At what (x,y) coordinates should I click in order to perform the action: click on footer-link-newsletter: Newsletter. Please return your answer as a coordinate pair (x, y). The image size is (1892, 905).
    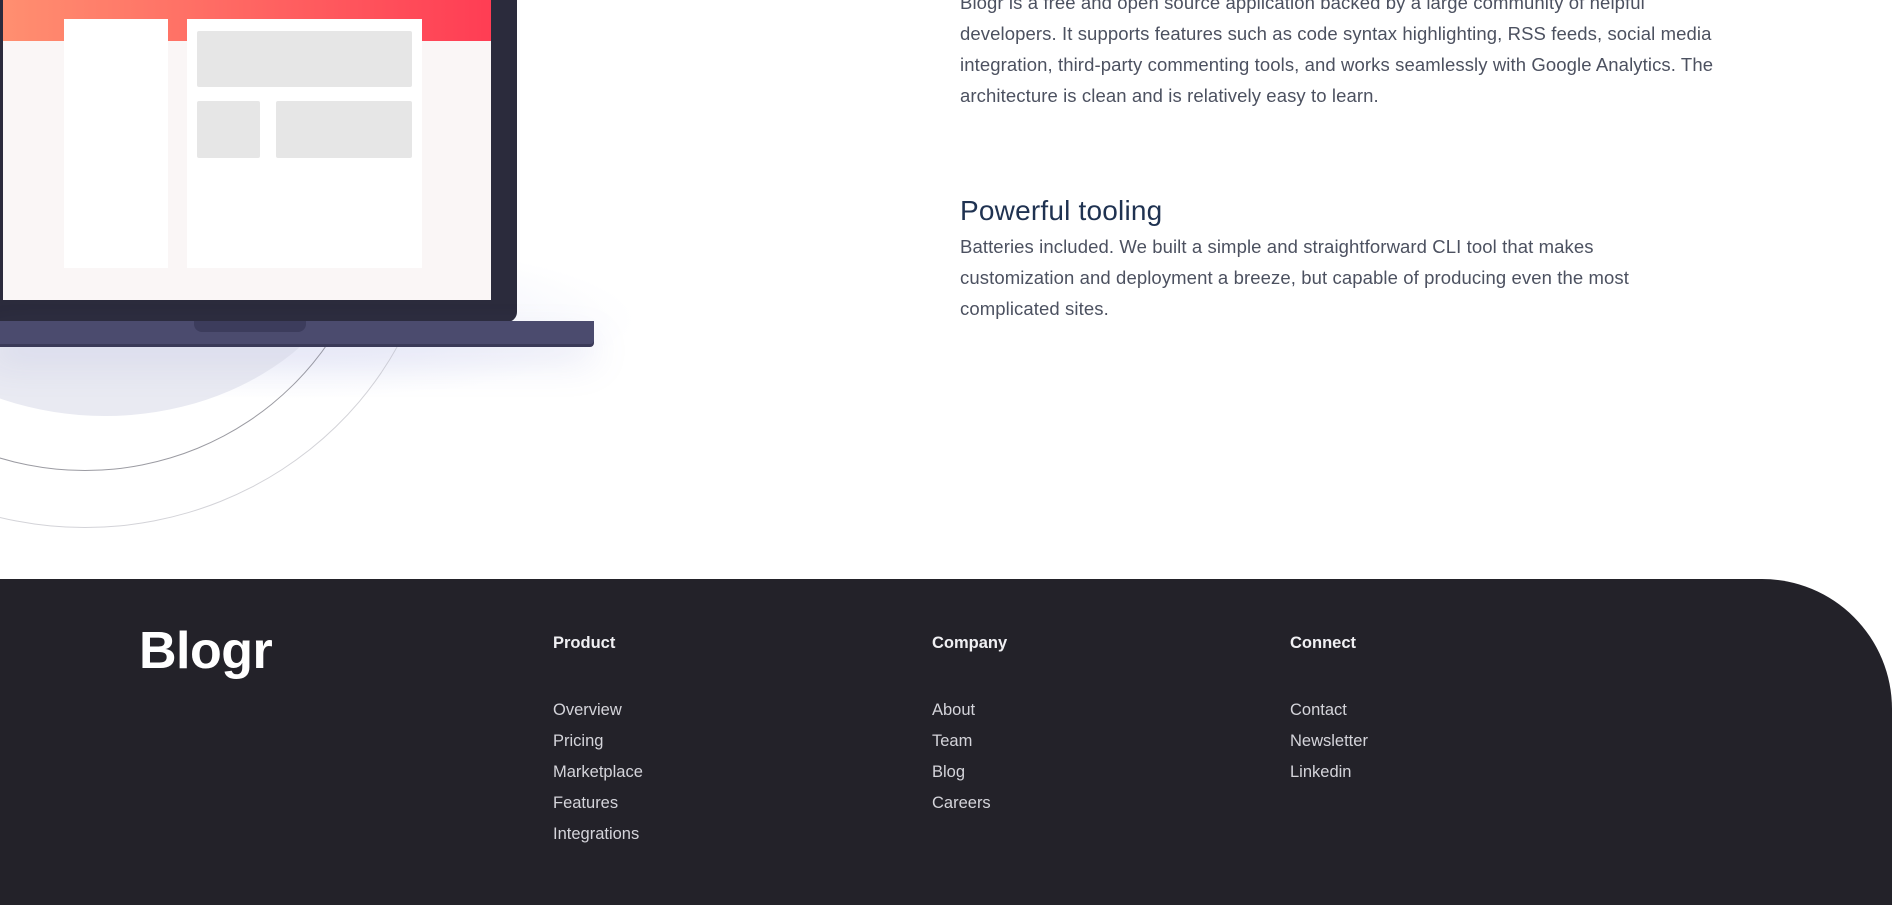
    Looking at the image, I should click on (1329, 741).